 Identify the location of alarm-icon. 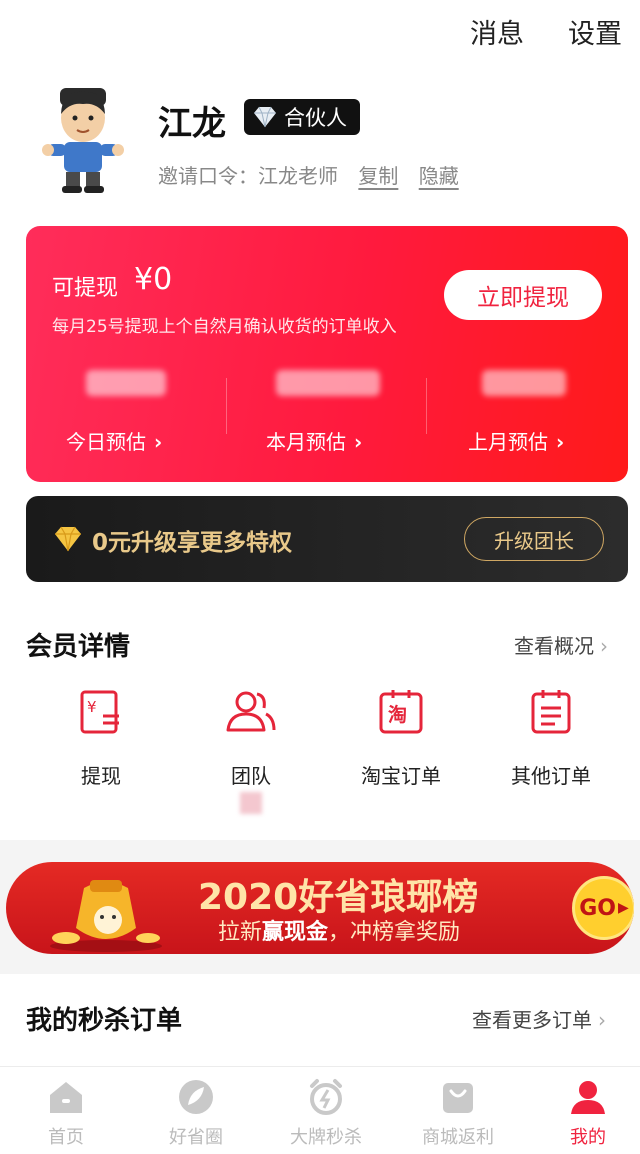
(326, 1097).